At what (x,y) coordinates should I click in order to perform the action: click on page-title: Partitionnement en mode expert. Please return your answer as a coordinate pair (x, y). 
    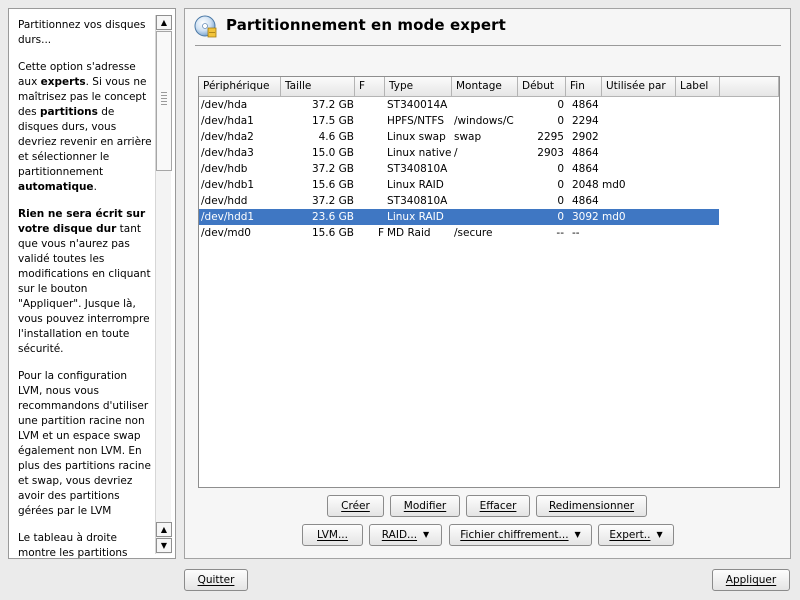
    Looking at the image, I should click on (366, 25).